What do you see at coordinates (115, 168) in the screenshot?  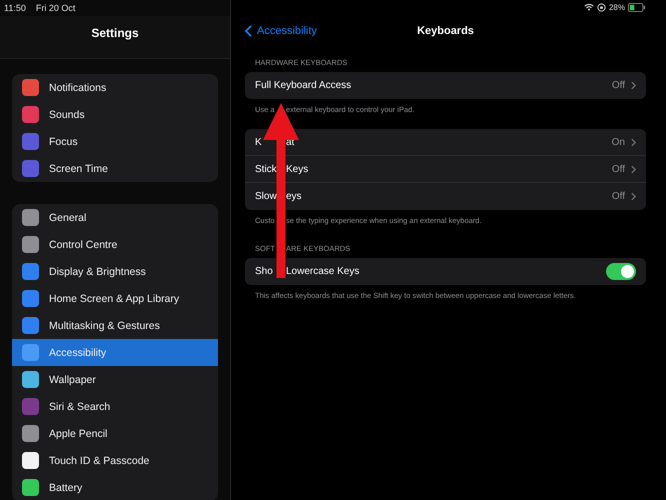 I see `sidebar-item: Screen Time` at bounding box center [115, 168].